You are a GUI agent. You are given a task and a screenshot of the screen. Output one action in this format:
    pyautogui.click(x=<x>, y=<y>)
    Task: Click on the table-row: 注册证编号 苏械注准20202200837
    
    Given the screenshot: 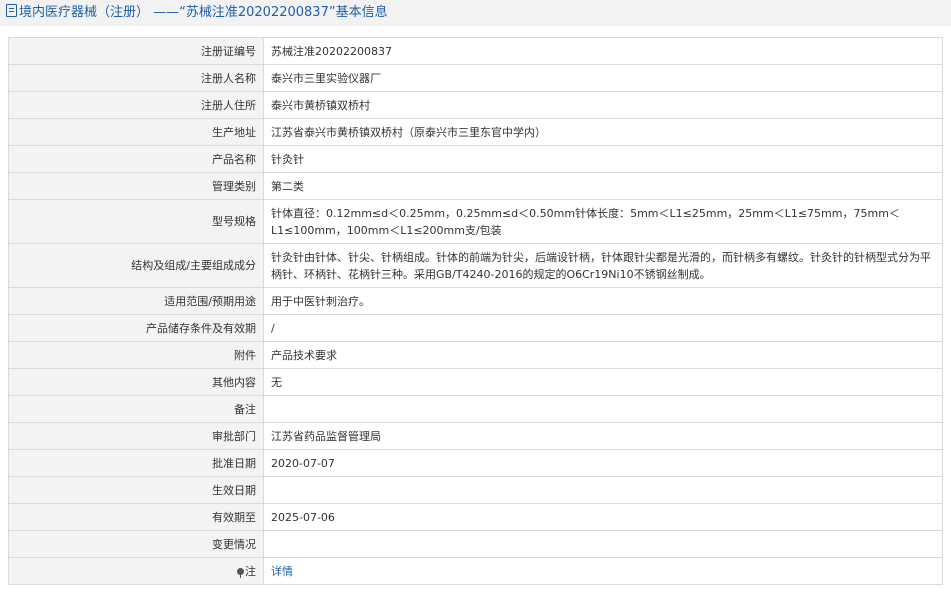 What is the action you would take?
    pyautogui.click(x=475, y=51)
    